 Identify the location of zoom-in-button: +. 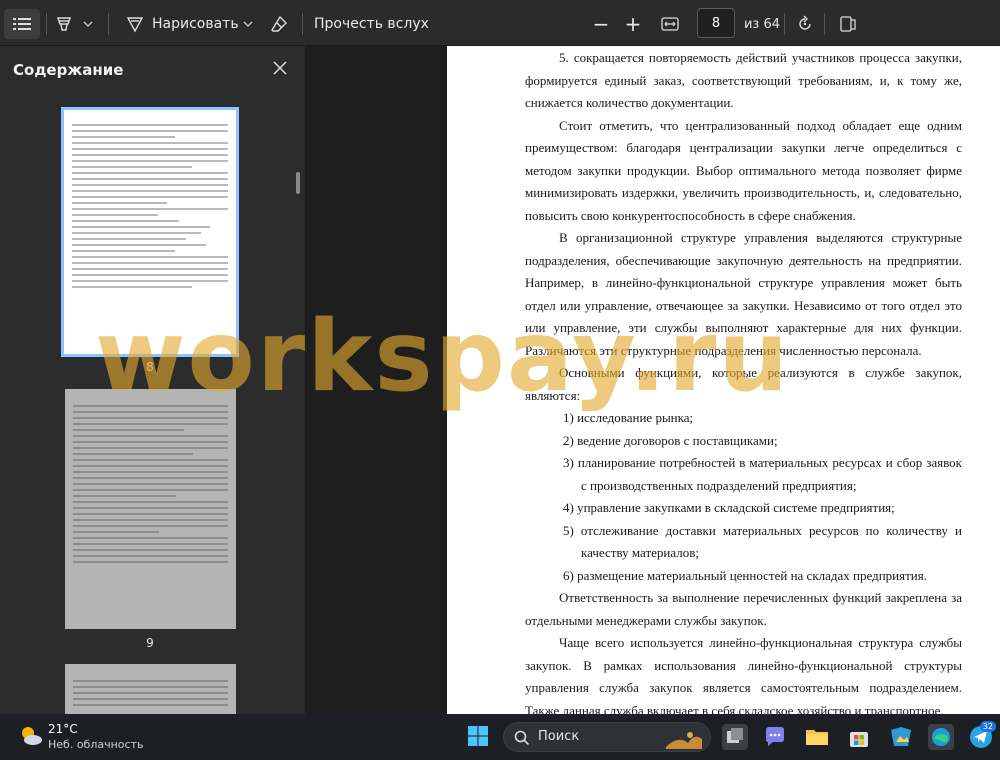
(633, 24).